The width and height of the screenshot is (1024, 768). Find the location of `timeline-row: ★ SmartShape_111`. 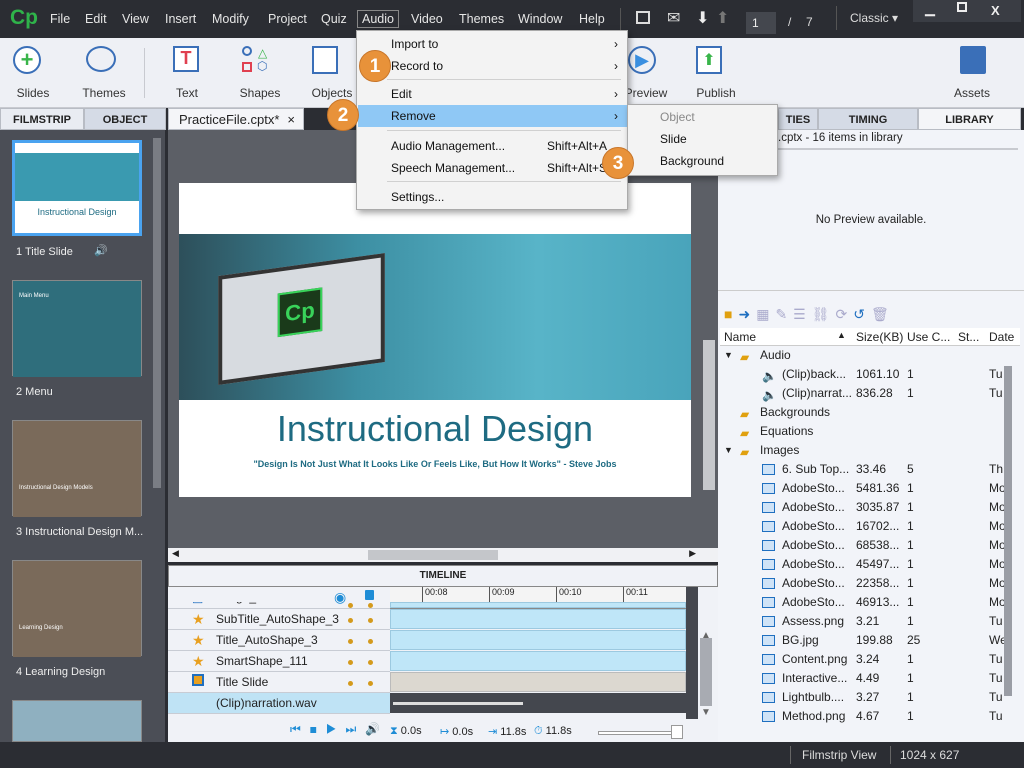

timeline-row: ★ SmartShape_111 is located at coordinates (279, 661).